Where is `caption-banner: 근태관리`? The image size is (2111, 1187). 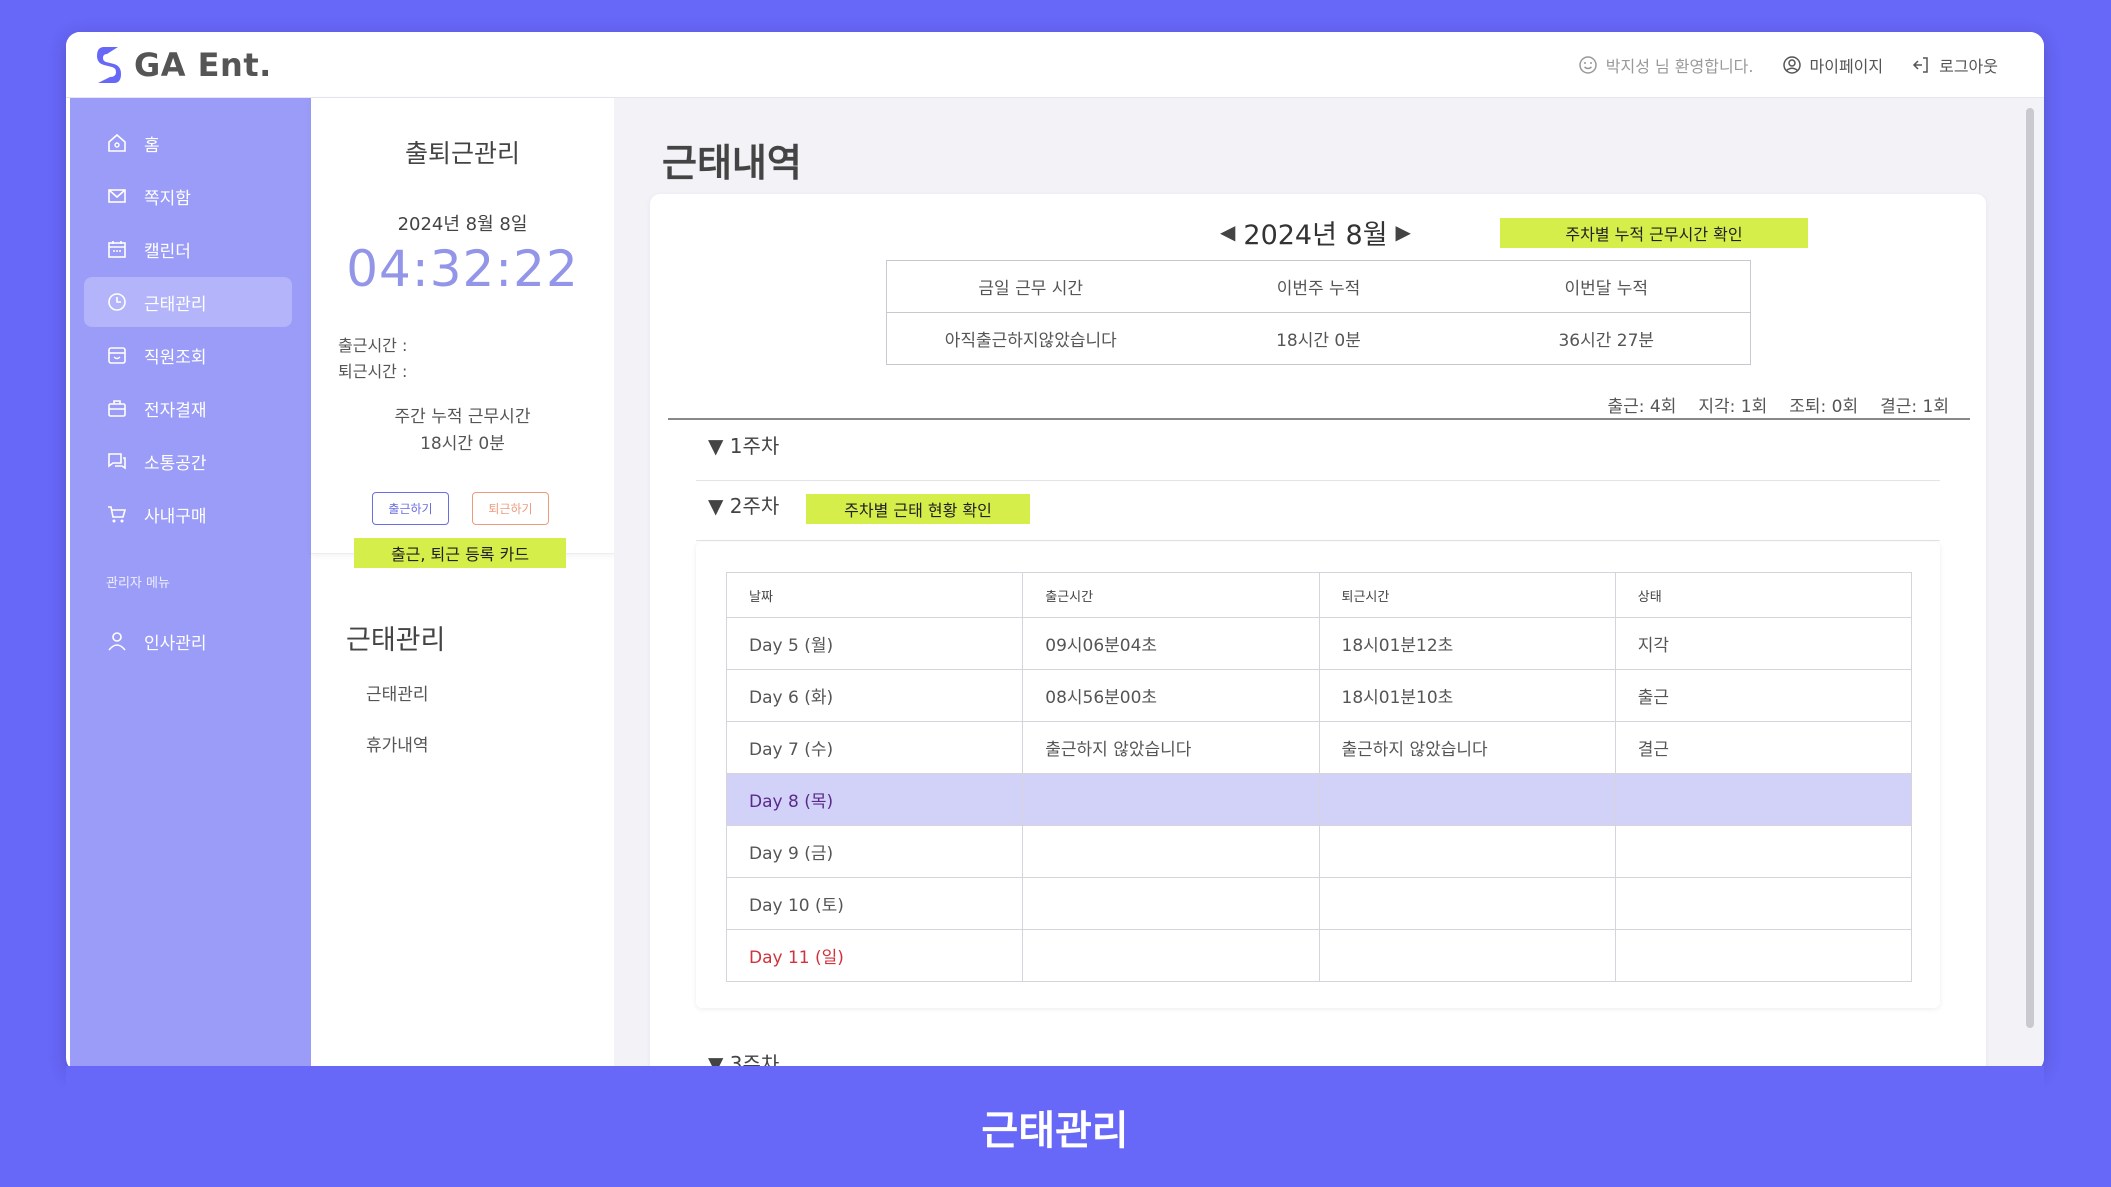
caption-banner: 근태관리 is located at coordinates (1055, 1126).